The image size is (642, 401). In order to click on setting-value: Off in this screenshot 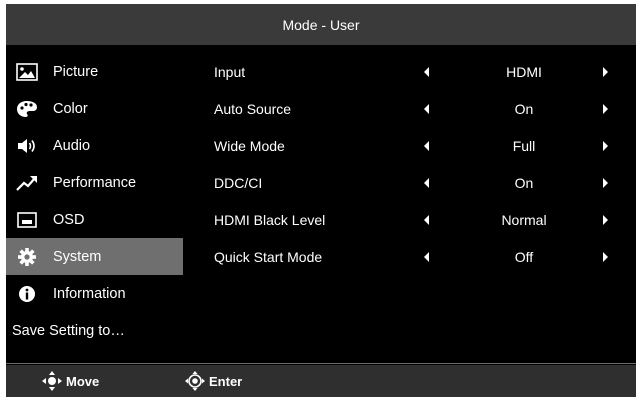, I will do `click(524, 256)`.